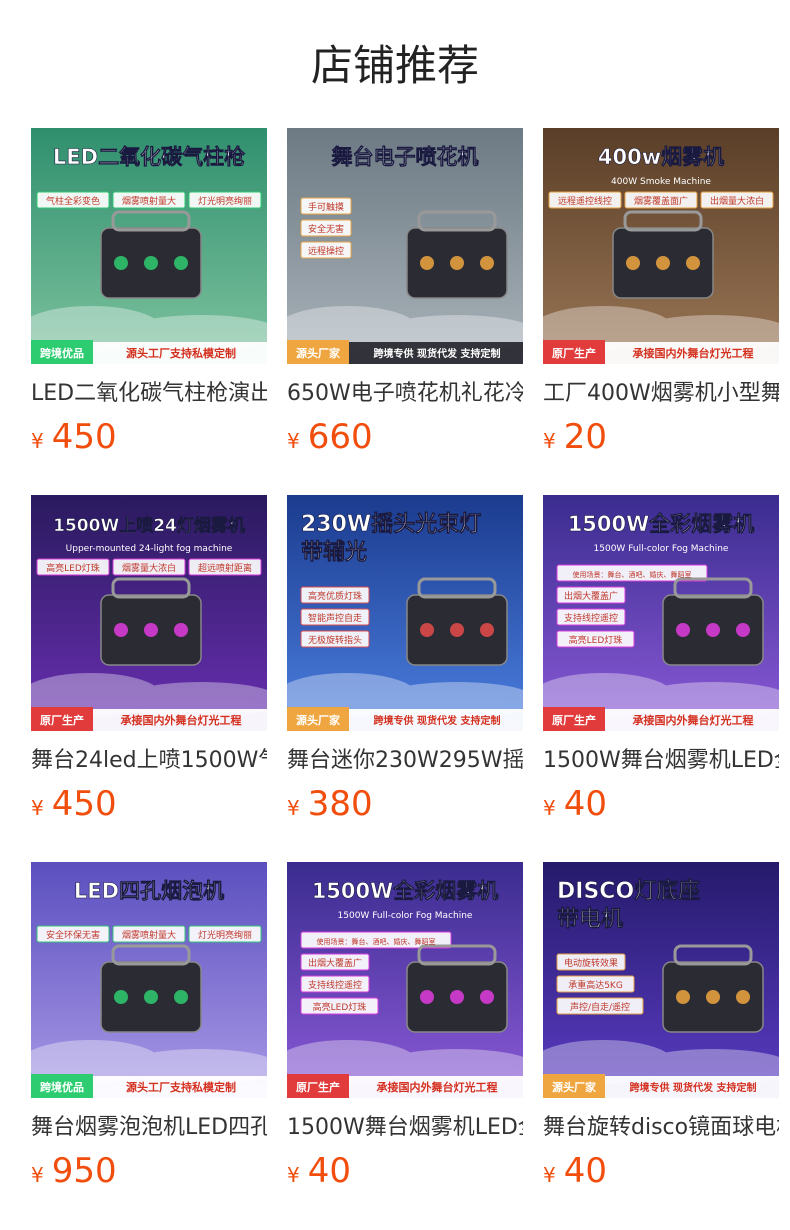  Describe the element at coordinates (149, 157) in the screenshot. I see `svg-text: LED二氧化碳气柱枪` at that location.